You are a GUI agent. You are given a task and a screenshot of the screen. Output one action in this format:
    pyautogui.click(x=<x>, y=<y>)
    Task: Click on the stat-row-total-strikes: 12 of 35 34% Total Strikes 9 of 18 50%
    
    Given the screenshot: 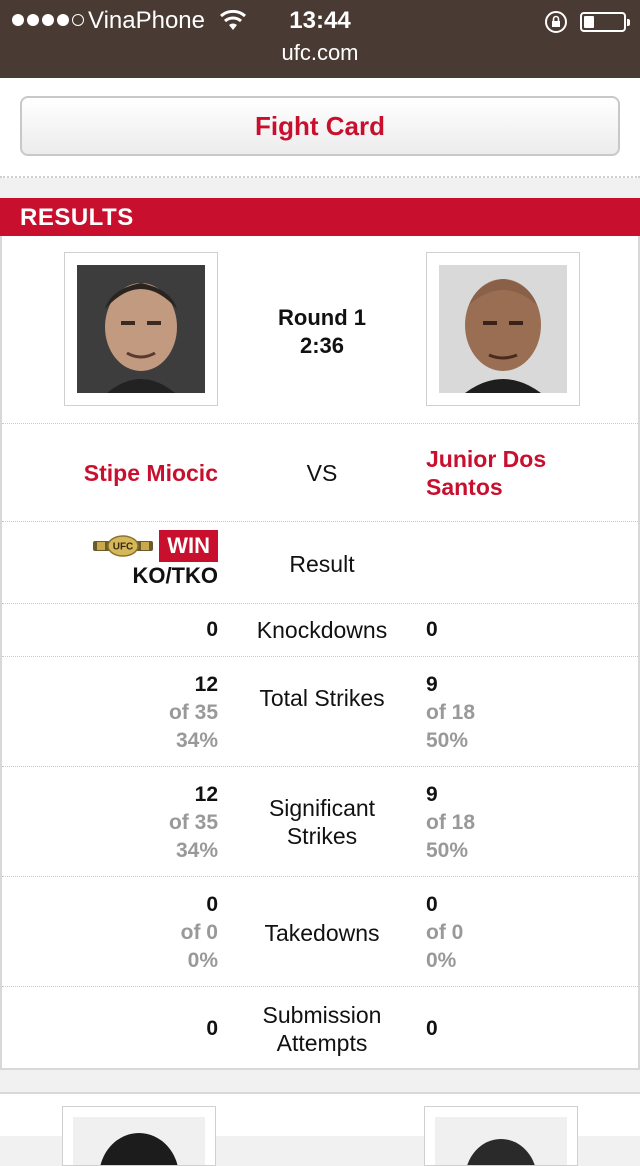 What is the action you would take?
    pyautogui.click(x=320, y=712)
    